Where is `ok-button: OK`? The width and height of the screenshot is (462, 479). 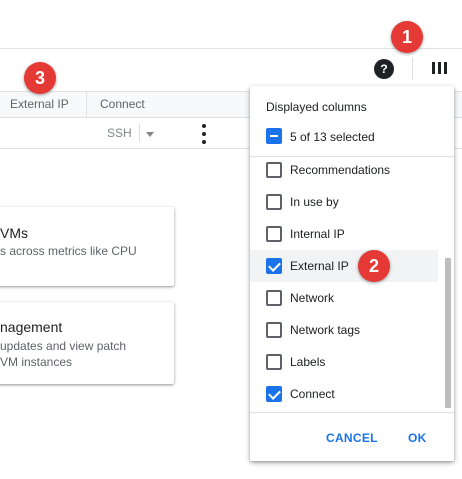
ok-button: OK is located at coordinates (417, 438).